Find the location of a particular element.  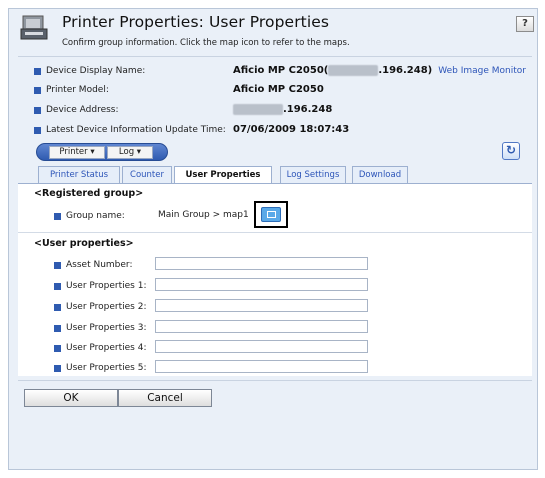

group-name-label: Group name: is located at coordinates (95, 216).